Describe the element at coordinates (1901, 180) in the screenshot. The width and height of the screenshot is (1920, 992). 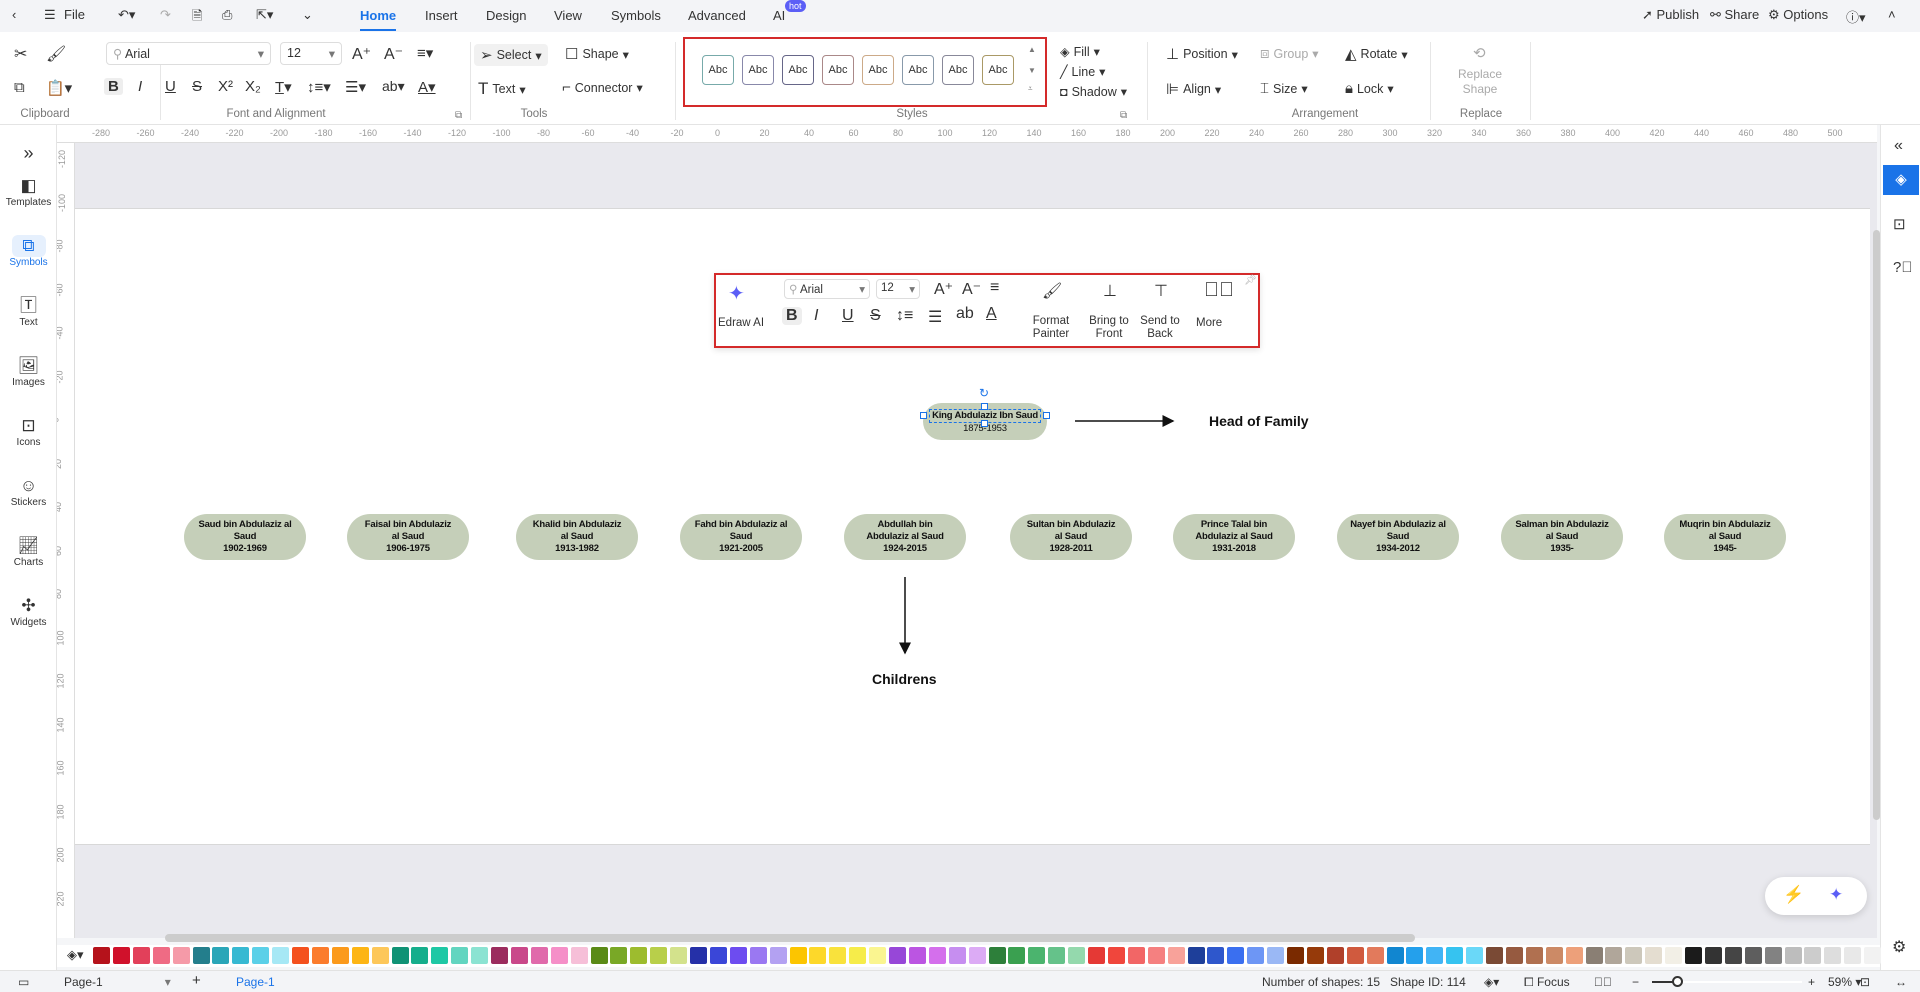
I see `style-panel-icon: ◈` at that location.